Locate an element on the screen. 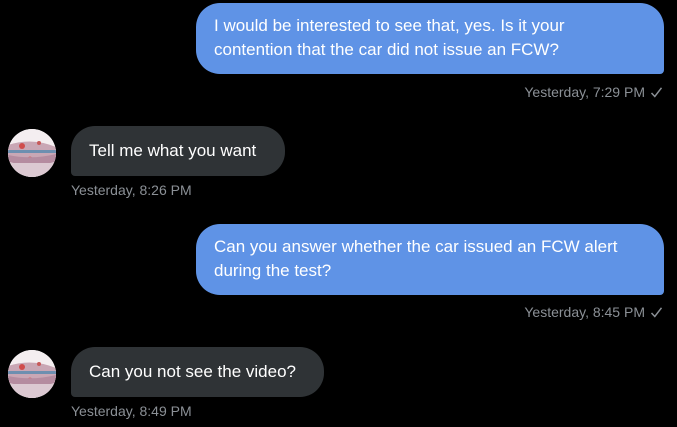 Image resolution: width=677 pixels, height=427 pixels. timestamp-text: Yesterday, 8:26 PM is located at coordinates (131, 190).